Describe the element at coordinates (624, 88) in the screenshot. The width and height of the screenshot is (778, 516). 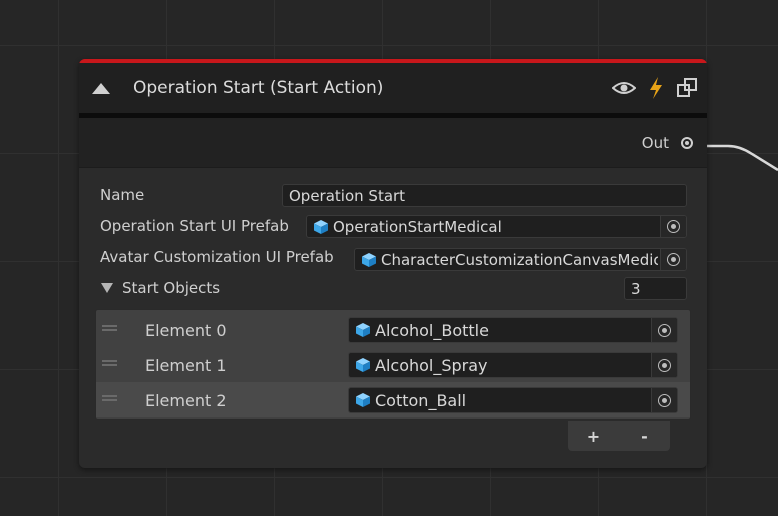
I see `eye-icon` at that location.